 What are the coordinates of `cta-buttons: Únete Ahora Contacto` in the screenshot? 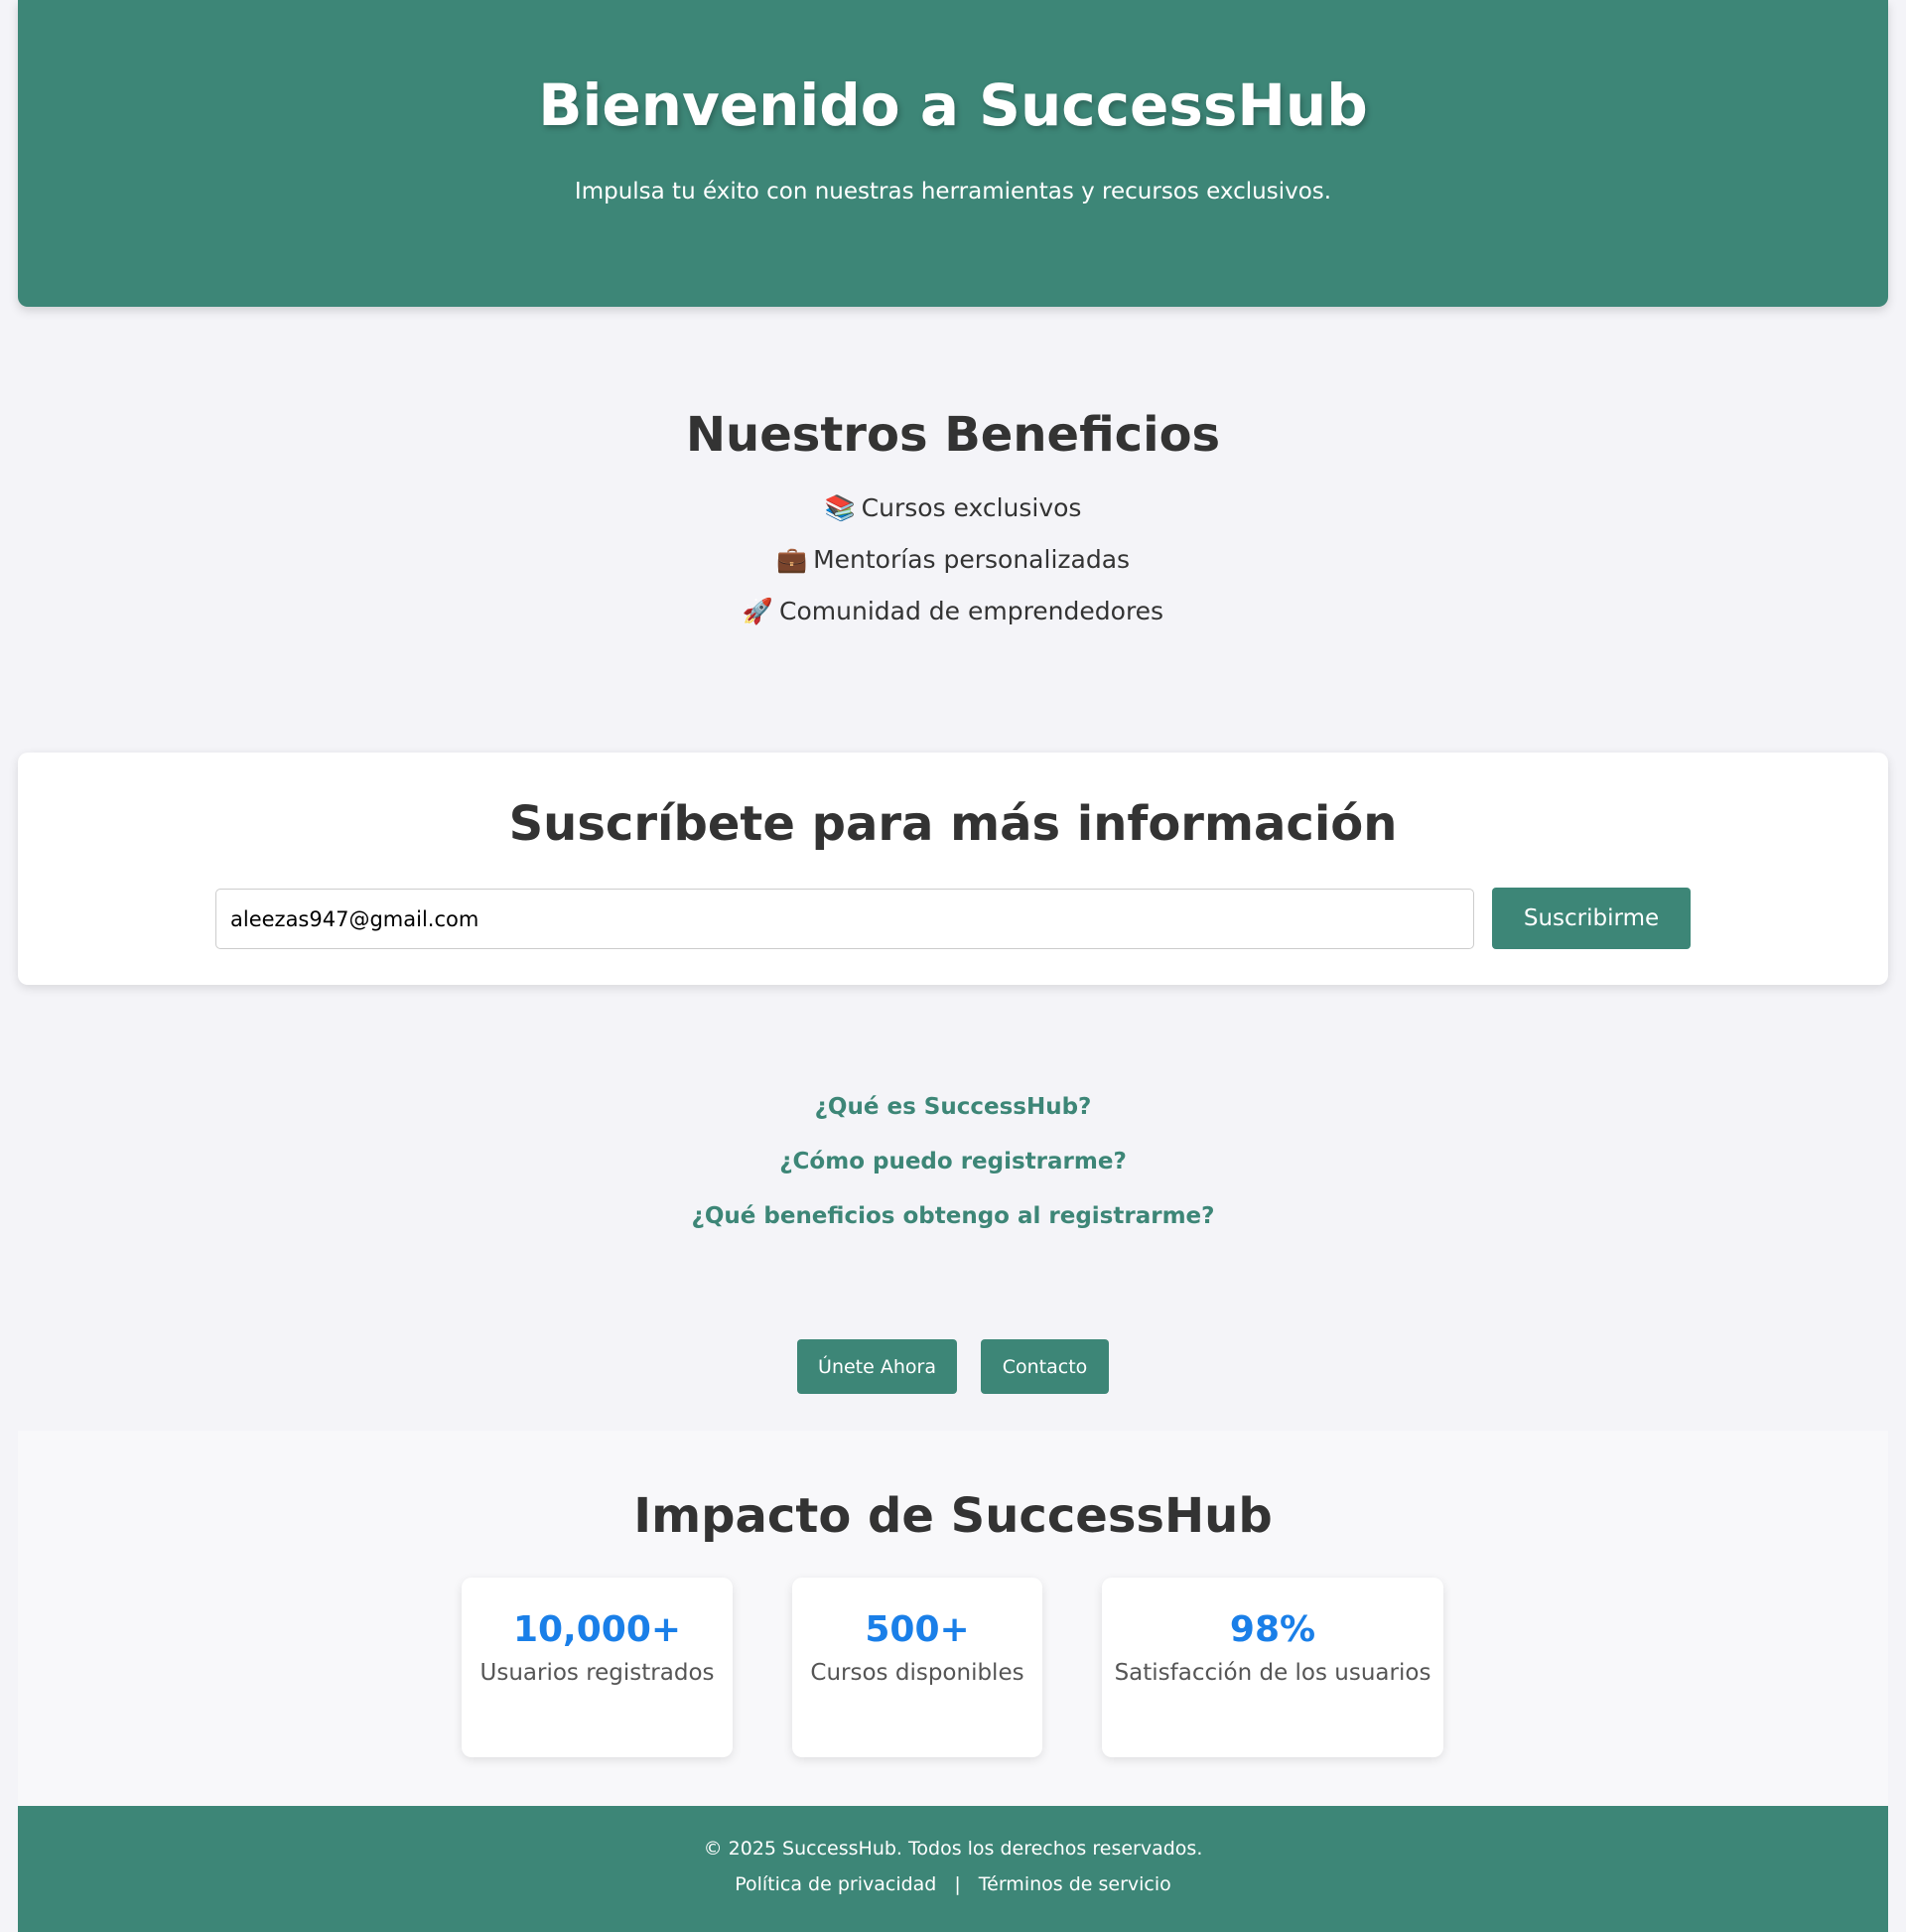 It's located at (953, 1366).